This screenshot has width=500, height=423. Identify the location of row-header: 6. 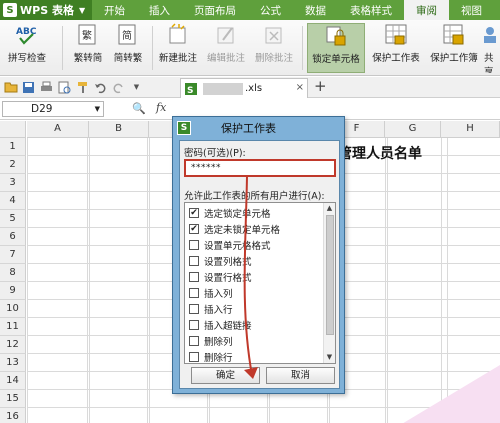
(13, 237).